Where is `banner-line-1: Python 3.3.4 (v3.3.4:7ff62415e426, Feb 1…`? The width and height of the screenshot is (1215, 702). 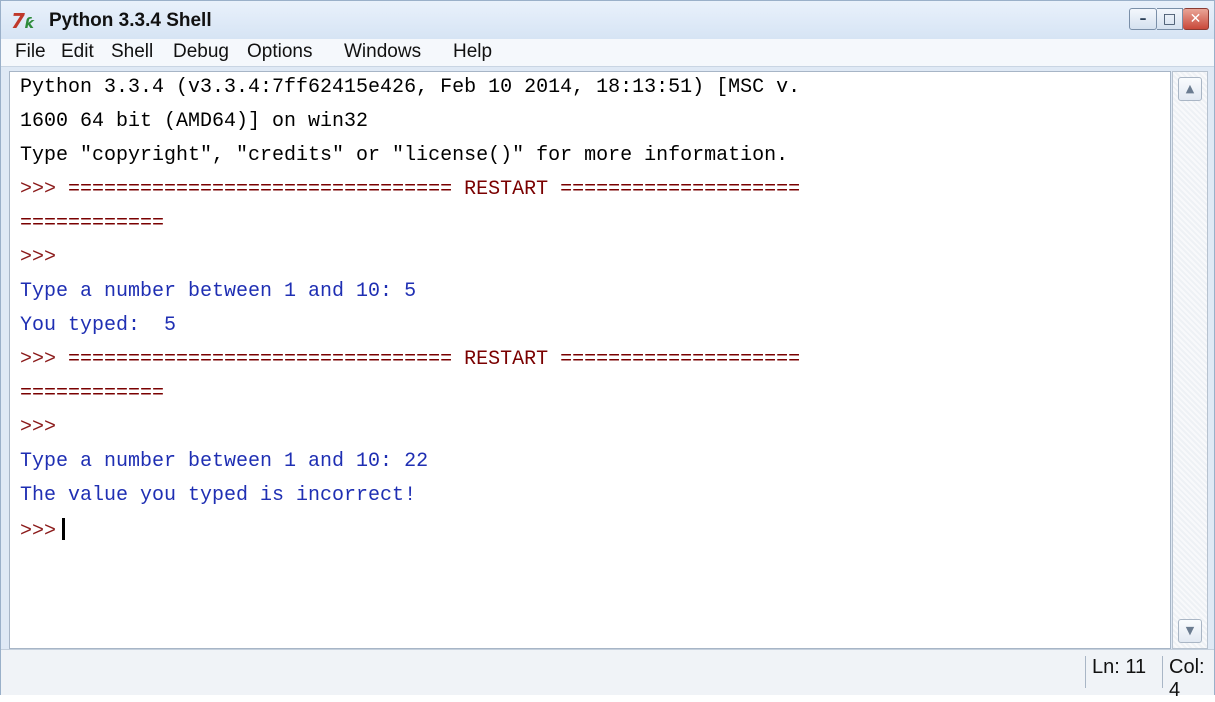
banner-line-1: Python 3.3.4 (v3.3.4:7ff62415e426, Feb 1… is located at coordinates (410, 87).